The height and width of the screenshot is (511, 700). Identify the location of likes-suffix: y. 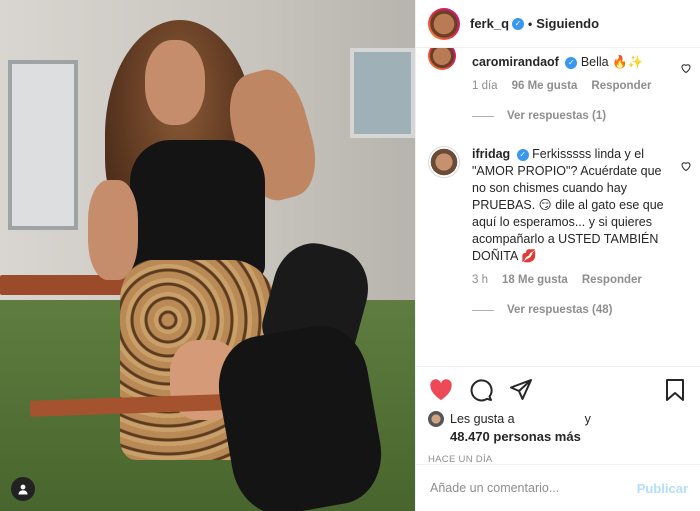
(587, 419).